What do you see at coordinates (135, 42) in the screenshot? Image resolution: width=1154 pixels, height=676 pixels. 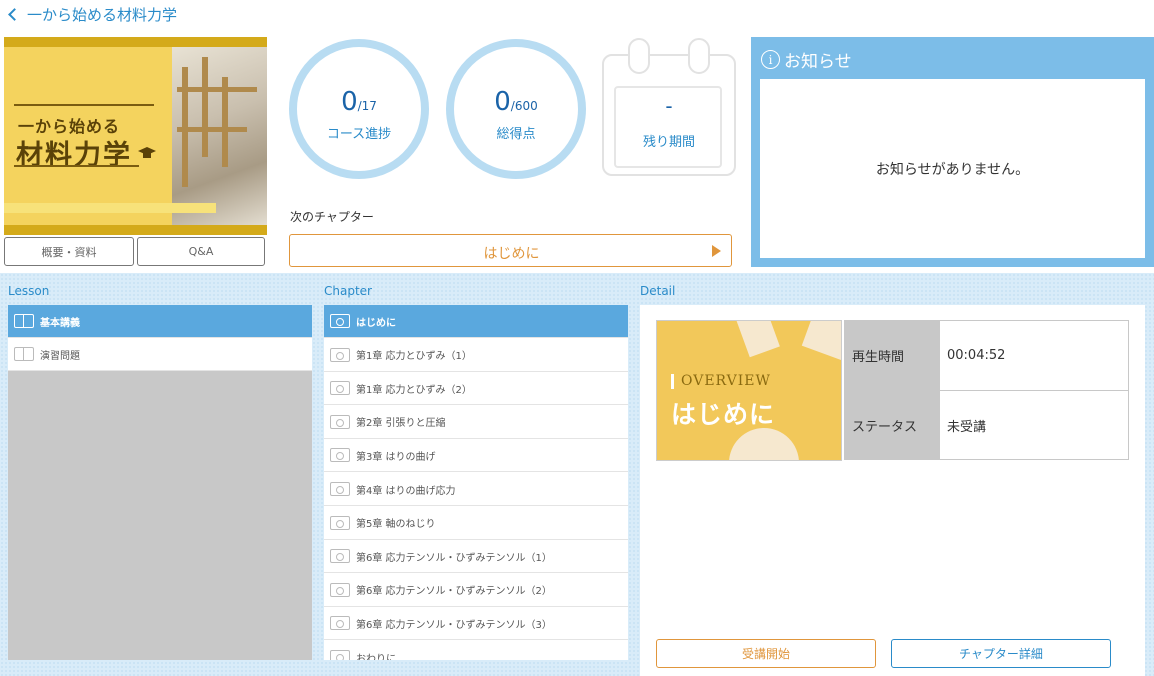 I see `cover-band-top` at bounding box center [135, 42].